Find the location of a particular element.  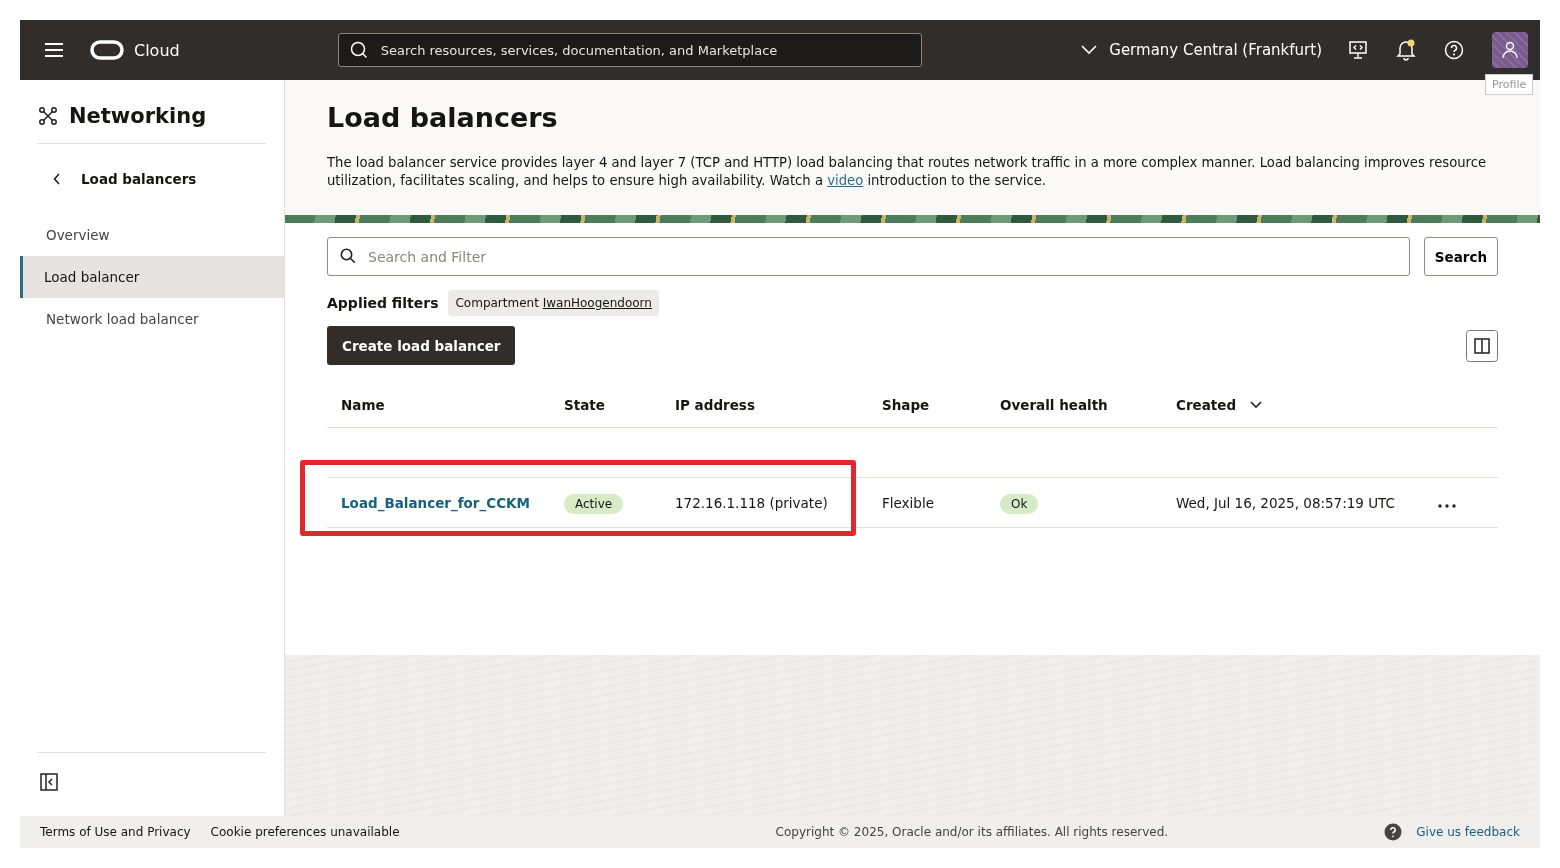

sidebar-item: Network load balancer is located at coordinates (152, 319).